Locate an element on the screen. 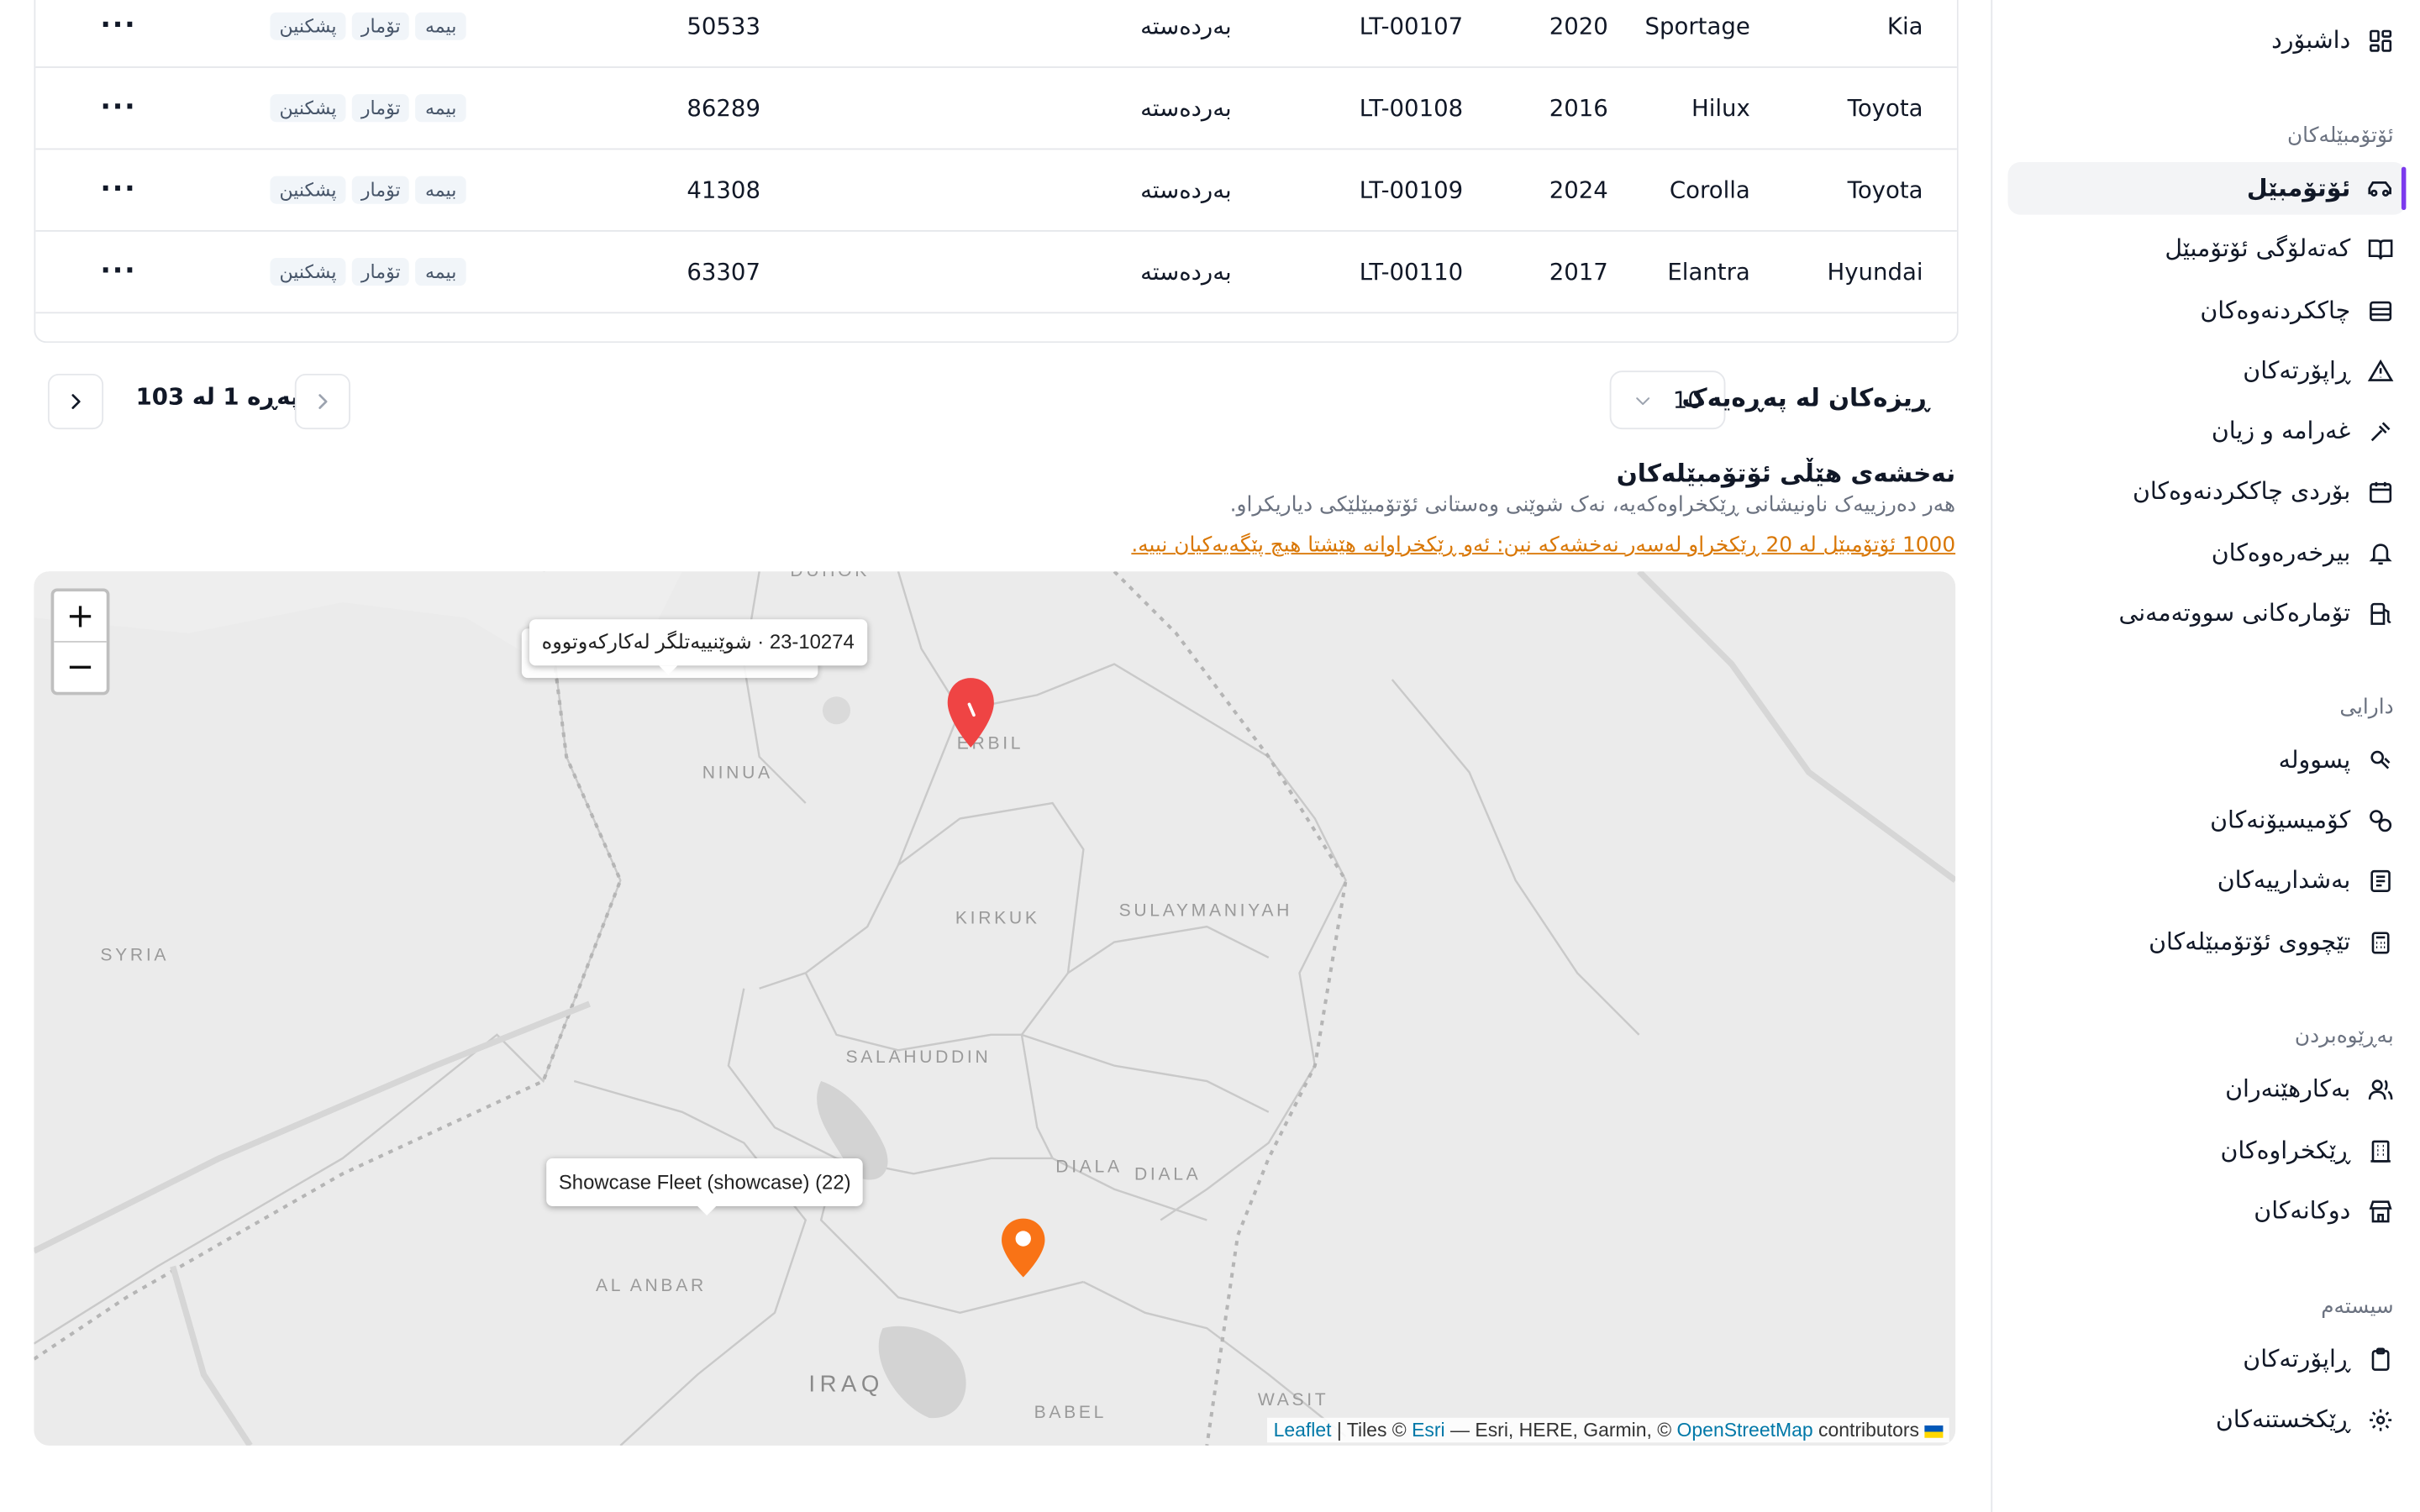 The image size is (2420, 1512). users-icon is located at coordinates (2380, 1089).